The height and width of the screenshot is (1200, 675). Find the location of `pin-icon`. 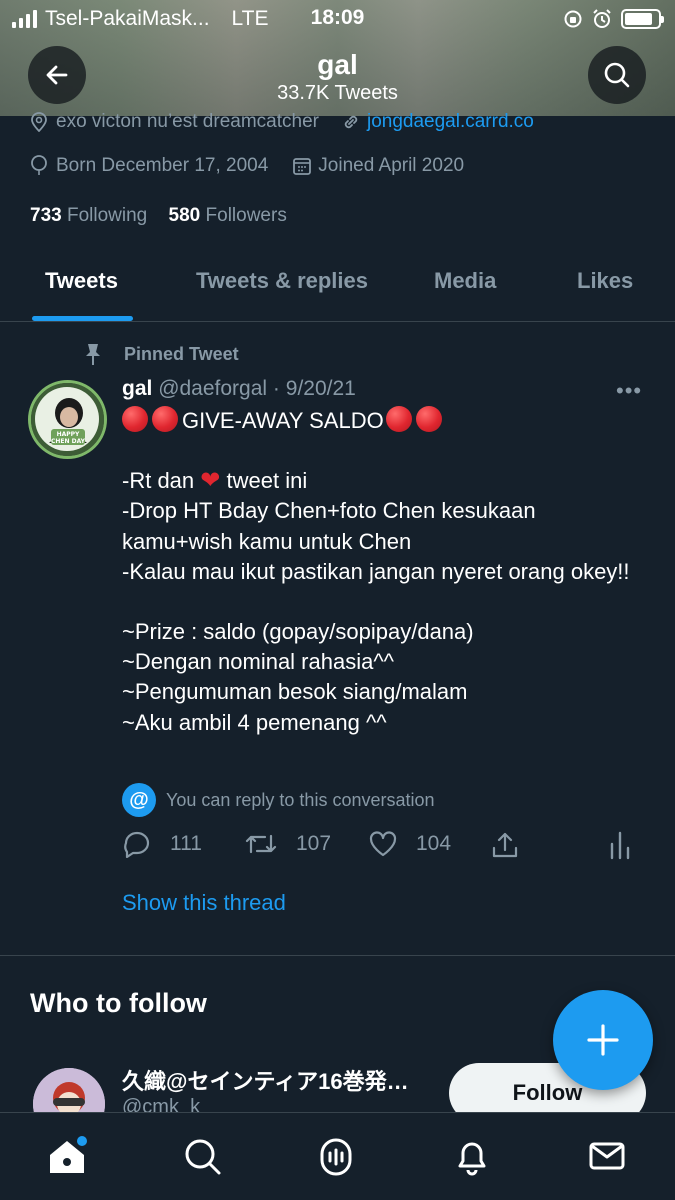

pin-icon is located at coordinates (93, 354).